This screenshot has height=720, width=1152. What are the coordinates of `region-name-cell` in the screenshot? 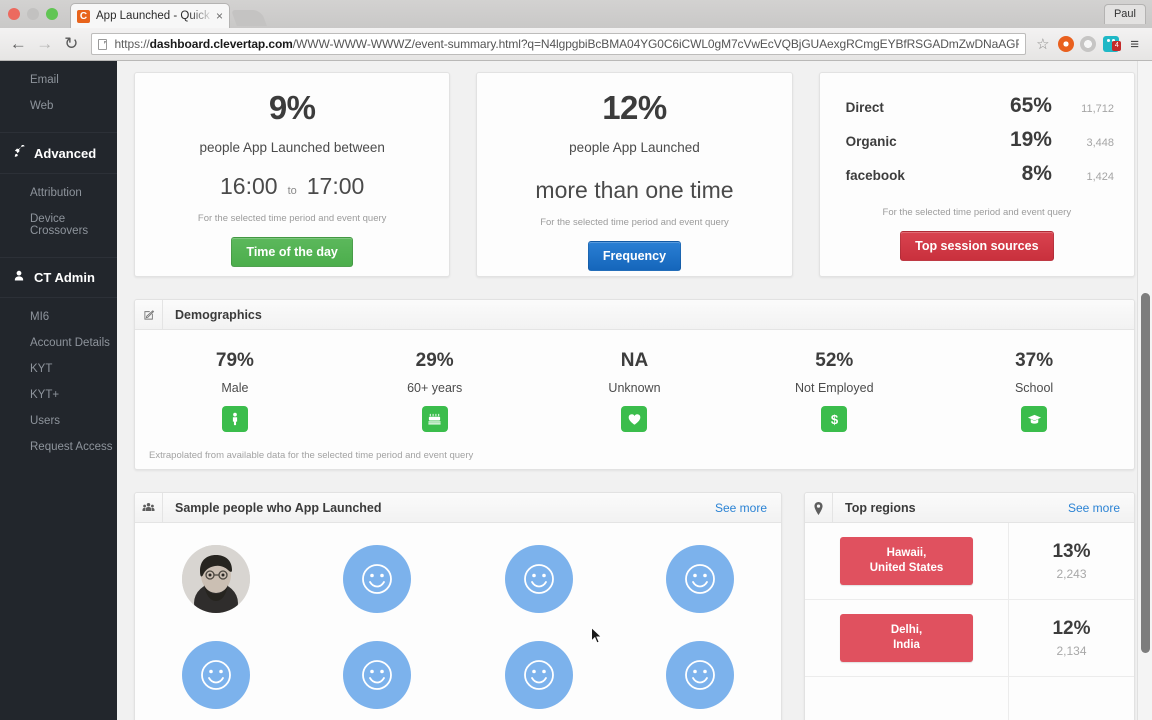 It's located at (907, 698).